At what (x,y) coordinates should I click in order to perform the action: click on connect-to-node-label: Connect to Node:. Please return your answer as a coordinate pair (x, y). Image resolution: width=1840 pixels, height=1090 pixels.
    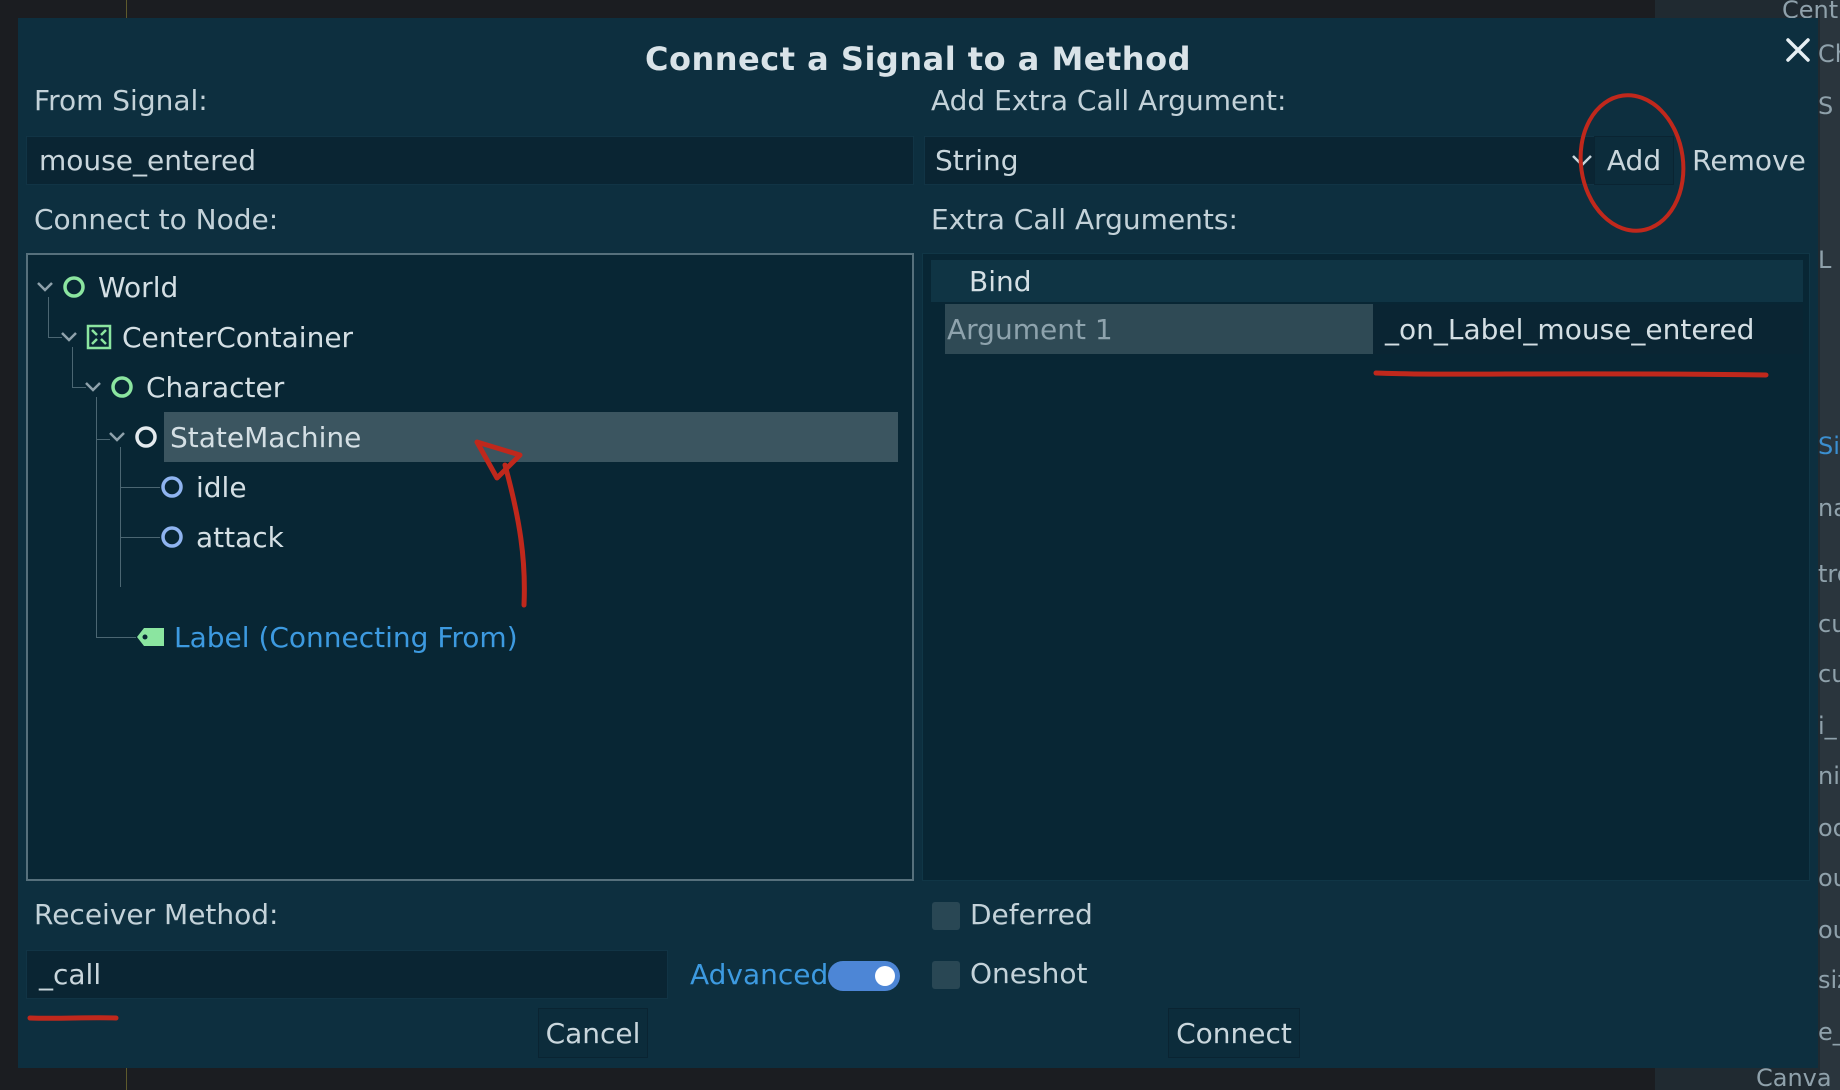
    Looking at the image, I should click on (156, 219).